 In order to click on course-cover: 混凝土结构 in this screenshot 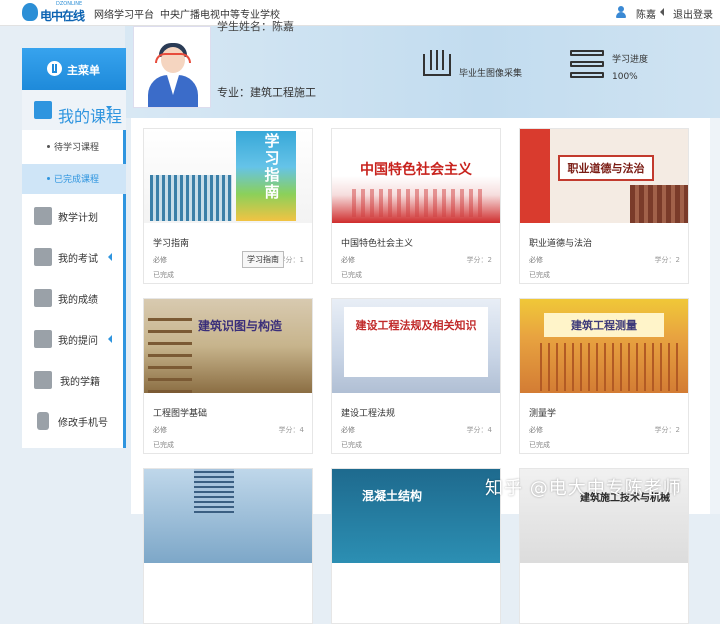, I will do `click(416, 516)`.